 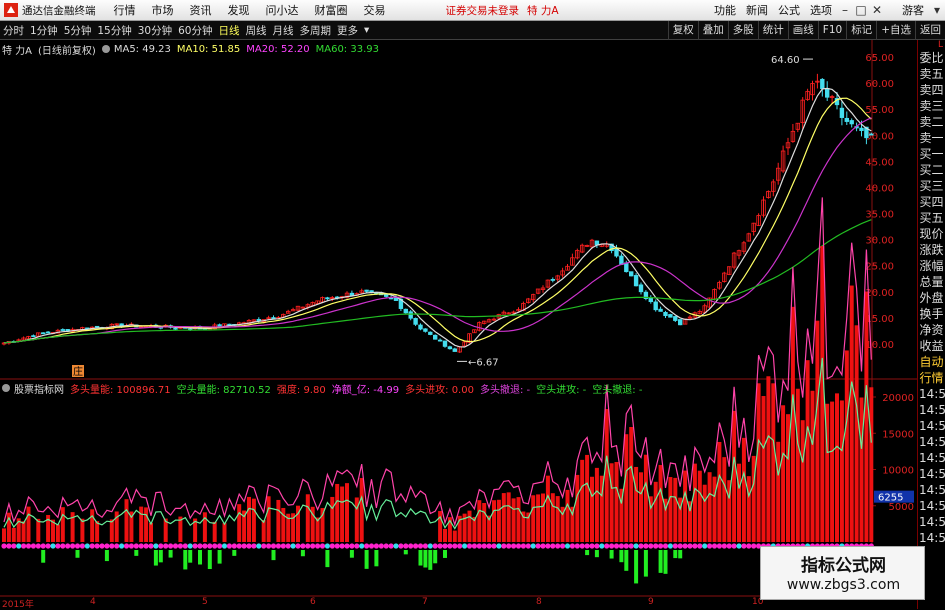 I want to click on panel-tab-1: 行情, so click(x=931, y=378).